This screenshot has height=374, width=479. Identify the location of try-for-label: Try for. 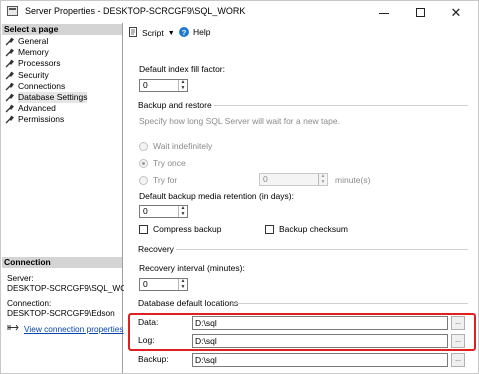
(165, 180).